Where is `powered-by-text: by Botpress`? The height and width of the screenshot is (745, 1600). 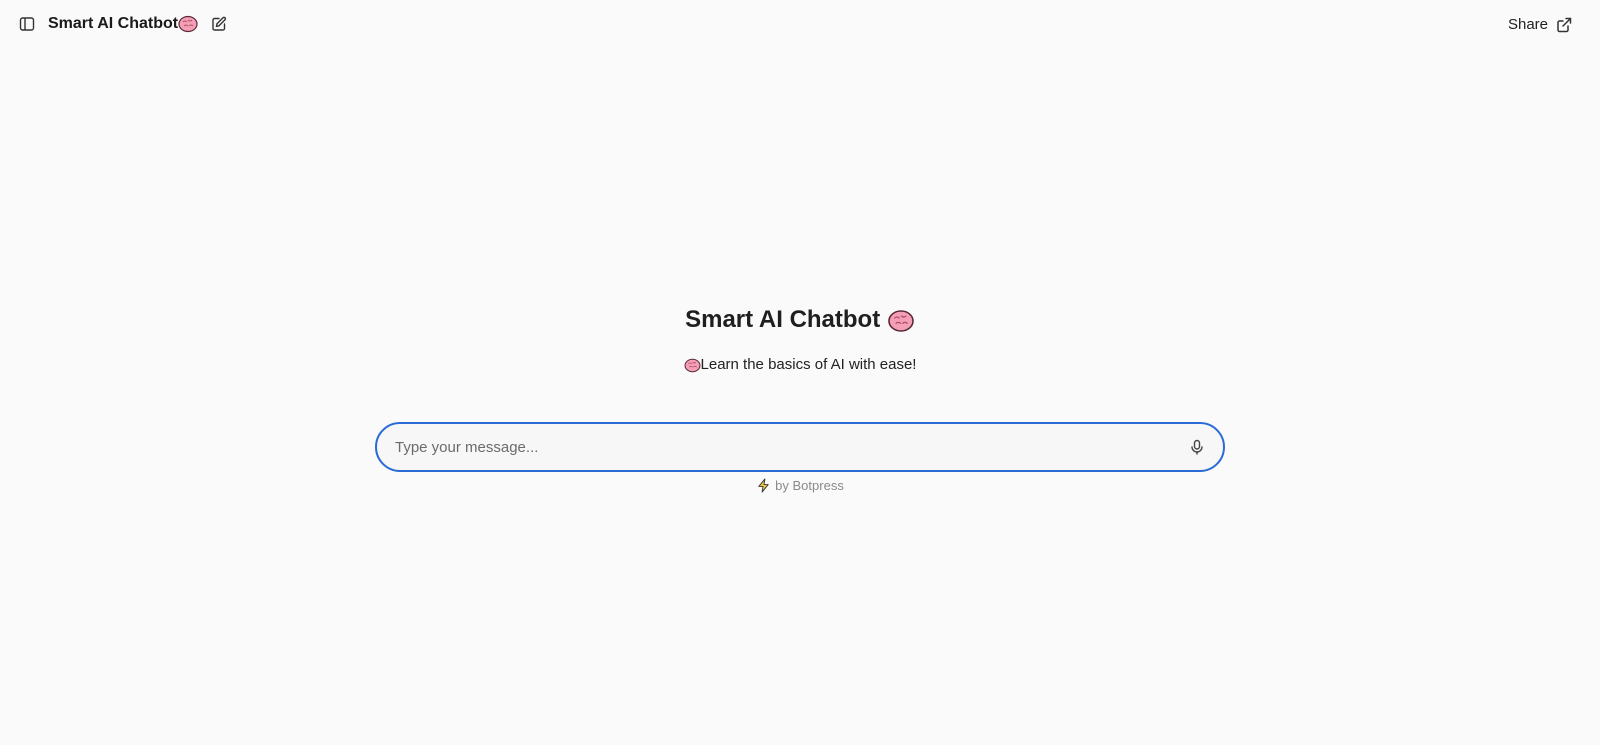 powered-by-text: by Botpress is located at coordinates (809, 485).